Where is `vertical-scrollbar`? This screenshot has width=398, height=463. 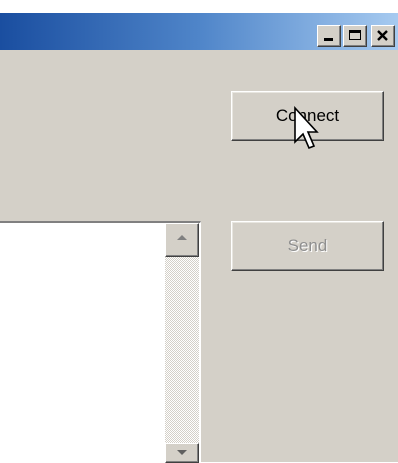 vertical-scrollbar is located at coordinates (182, 343).